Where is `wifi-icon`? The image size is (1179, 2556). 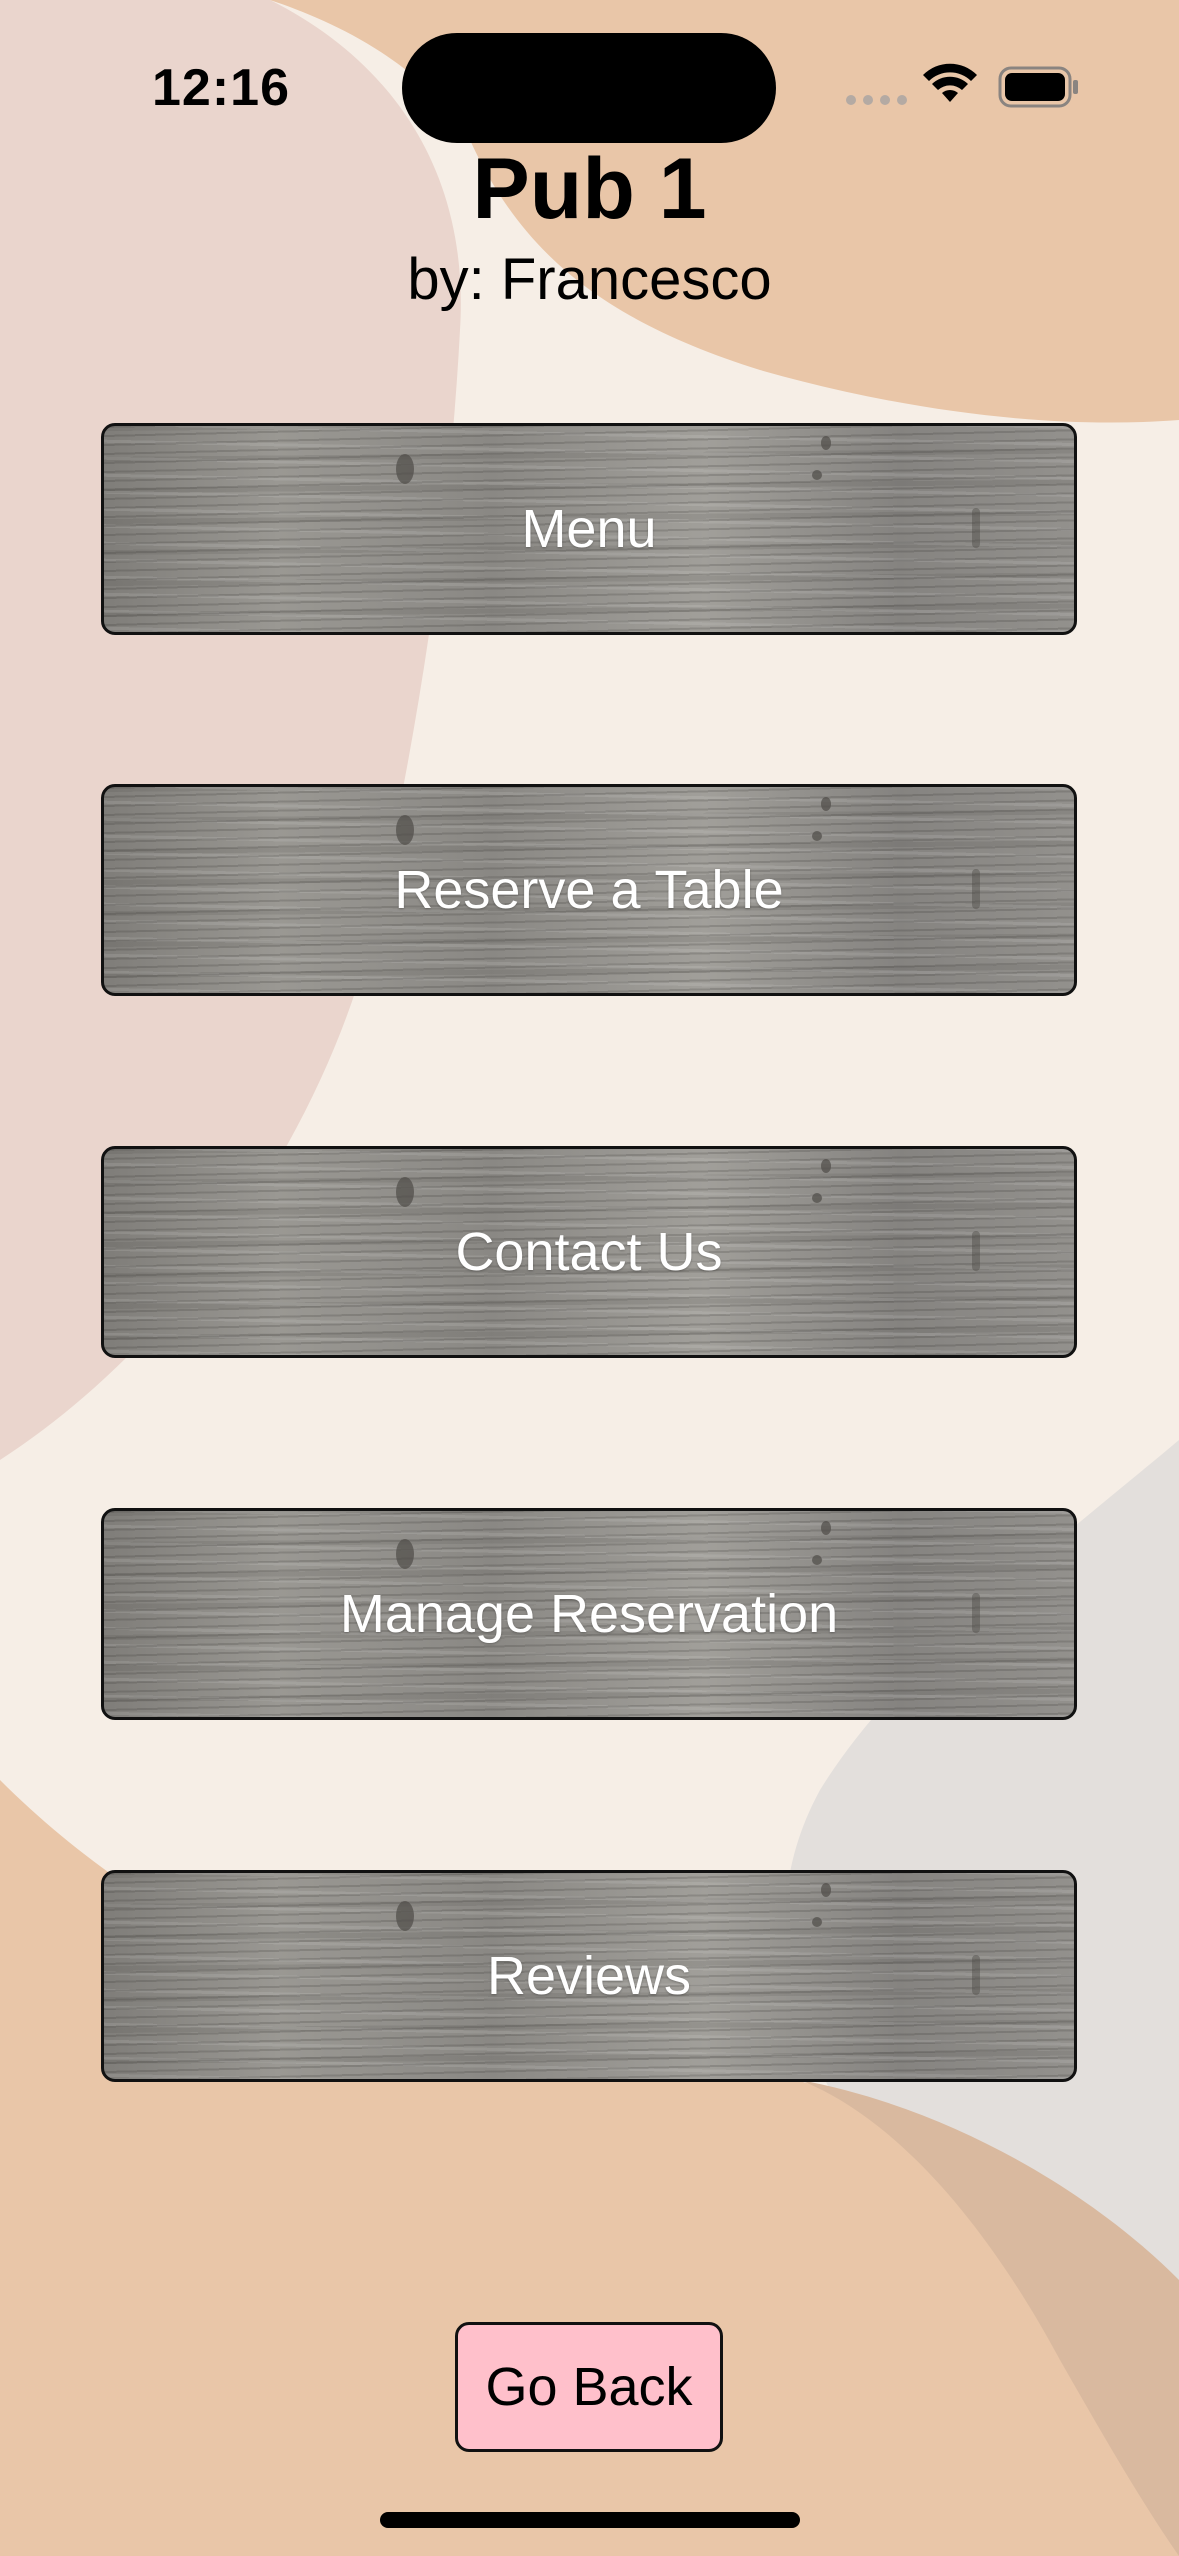
wifi-icon is located at coordinates (950, 82).